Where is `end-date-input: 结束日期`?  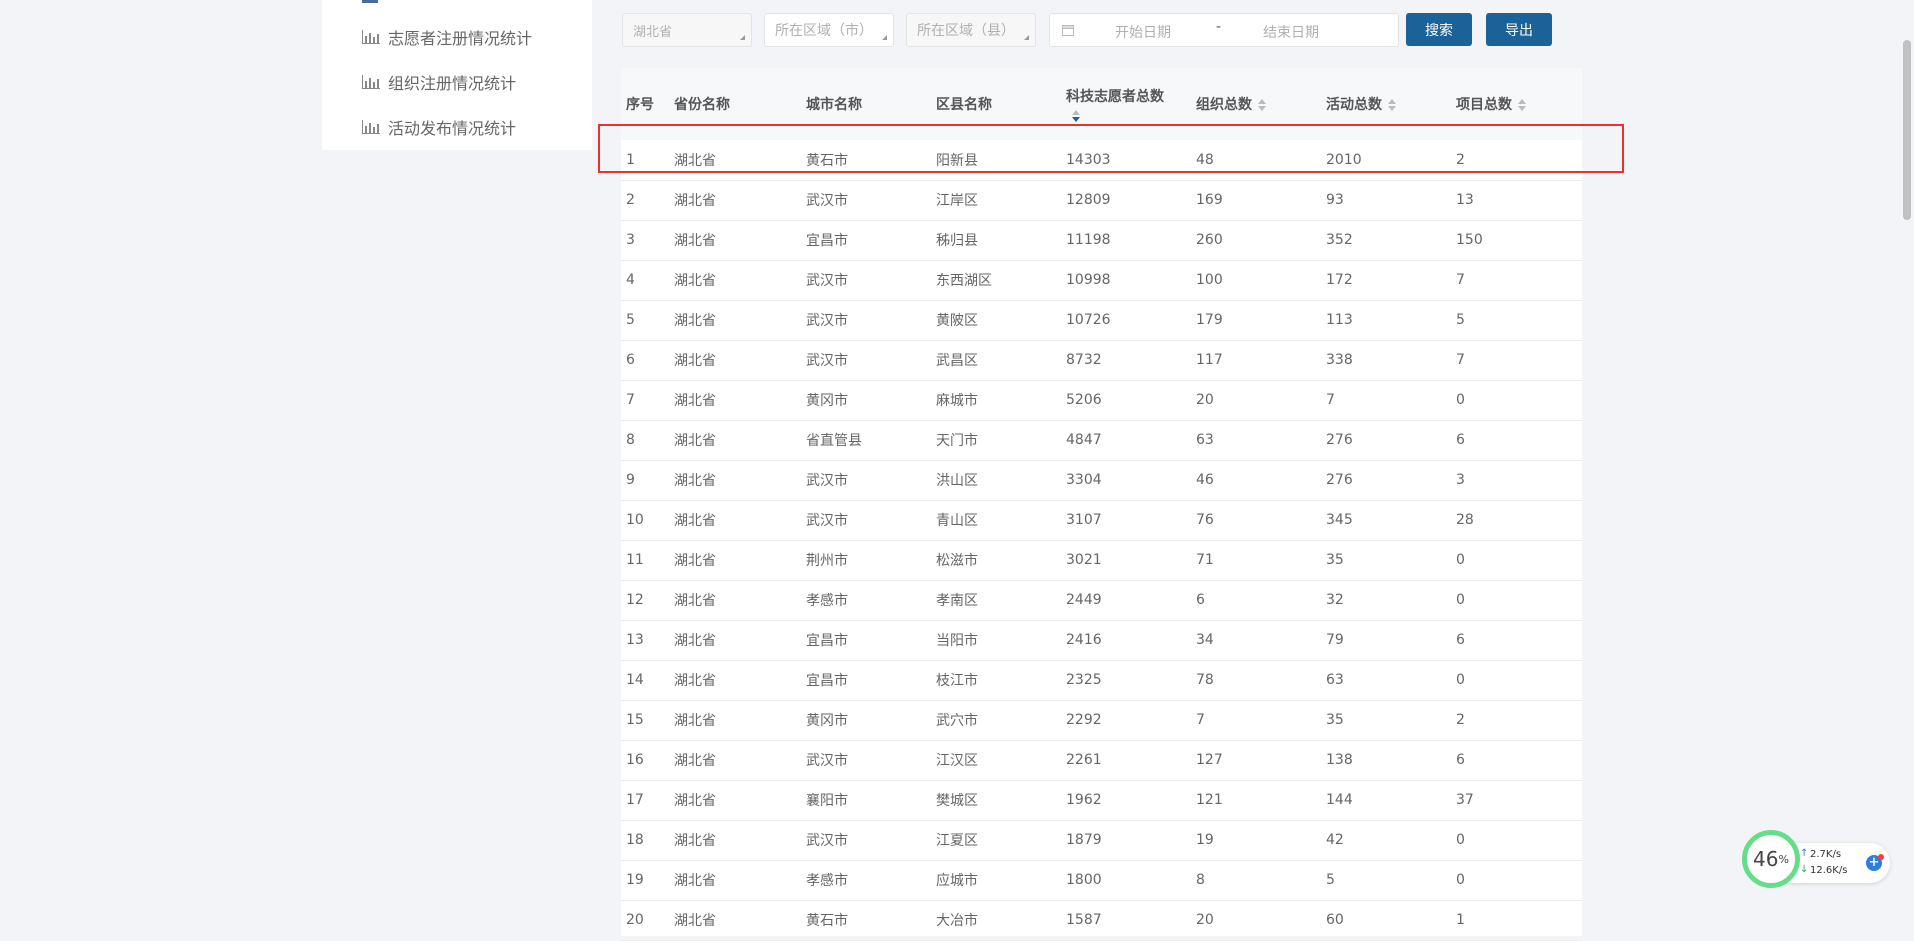 end-date-input: 结束日期 is located at coordinates (1291, 32).